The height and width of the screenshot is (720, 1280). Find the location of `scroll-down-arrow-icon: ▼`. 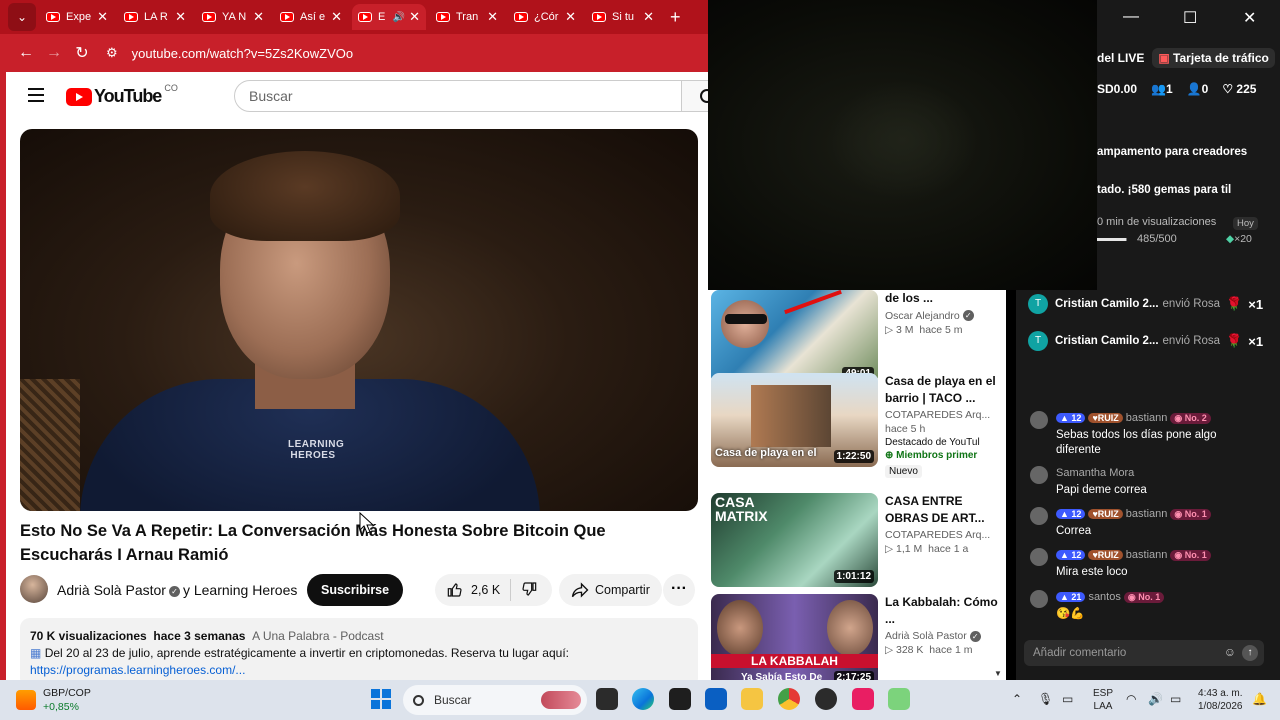

scroll-down-arrow-icon: ▼ is located at coordinates (998, 673).